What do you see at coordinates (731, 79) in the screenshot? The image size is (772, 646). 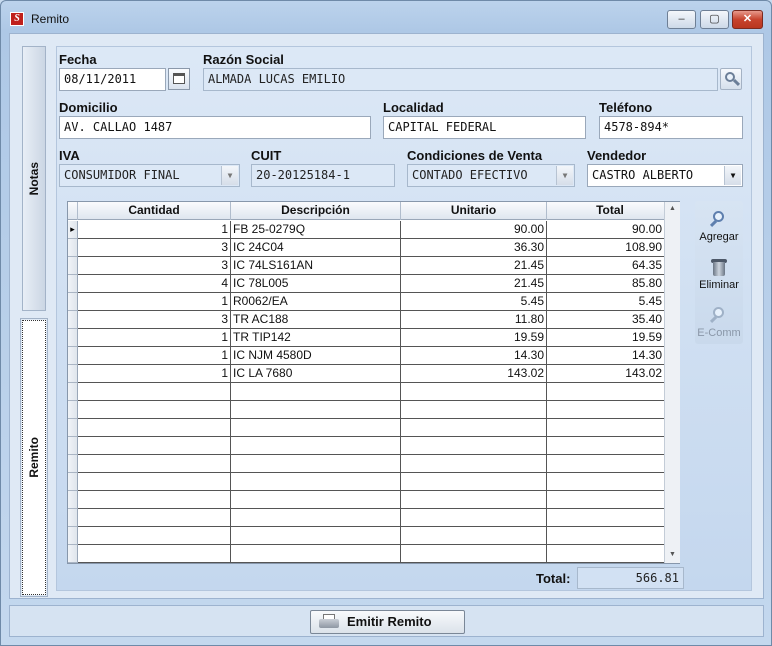 I see `search-icon` at bounding box center [731, 79].